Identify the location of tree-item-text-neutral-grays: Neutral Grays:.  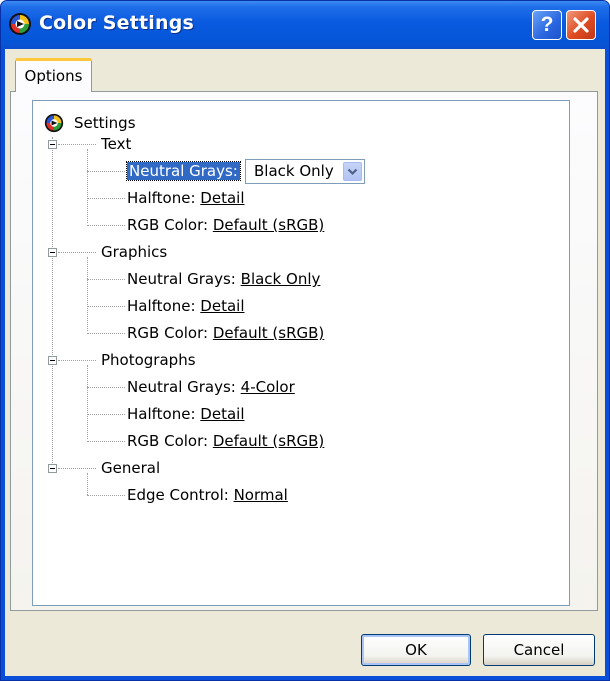
(183, 171).